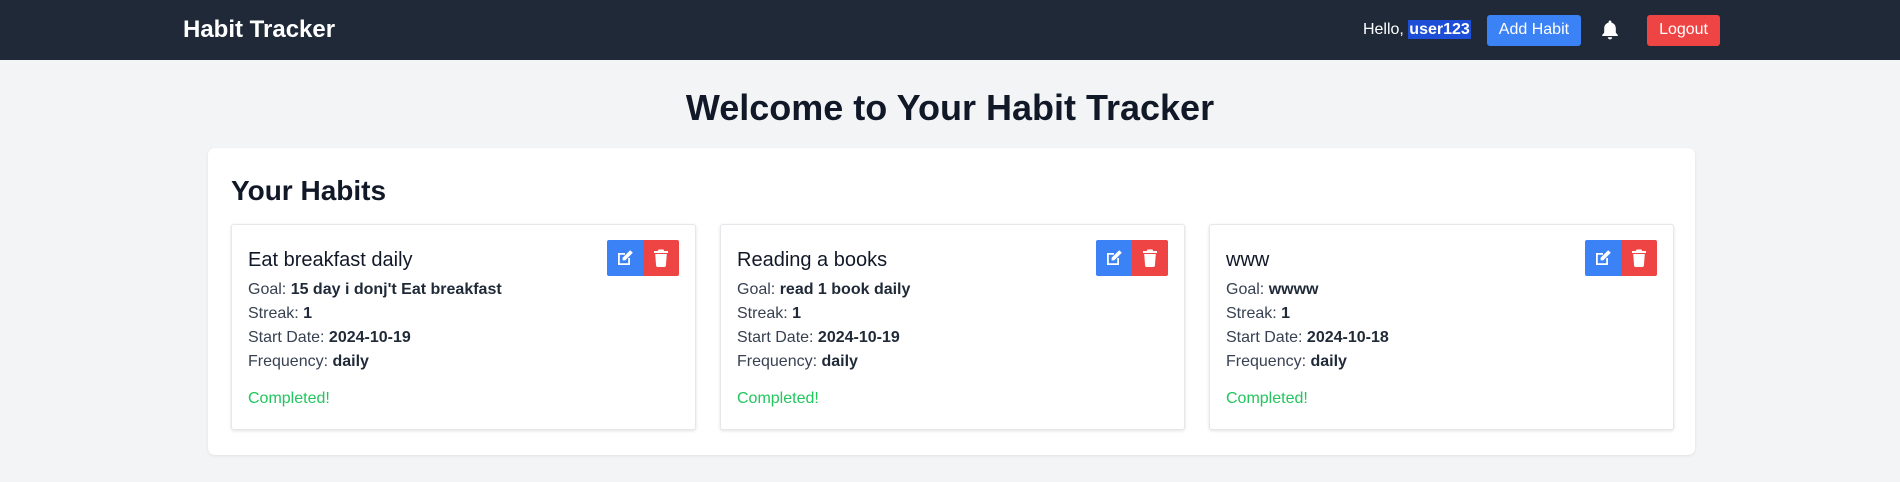  What do you see at coordinates (396, 289) in the screenshot?
I see `goal-value: 15 day i donj't Eat breakfast` at bounding box center [396, 289].